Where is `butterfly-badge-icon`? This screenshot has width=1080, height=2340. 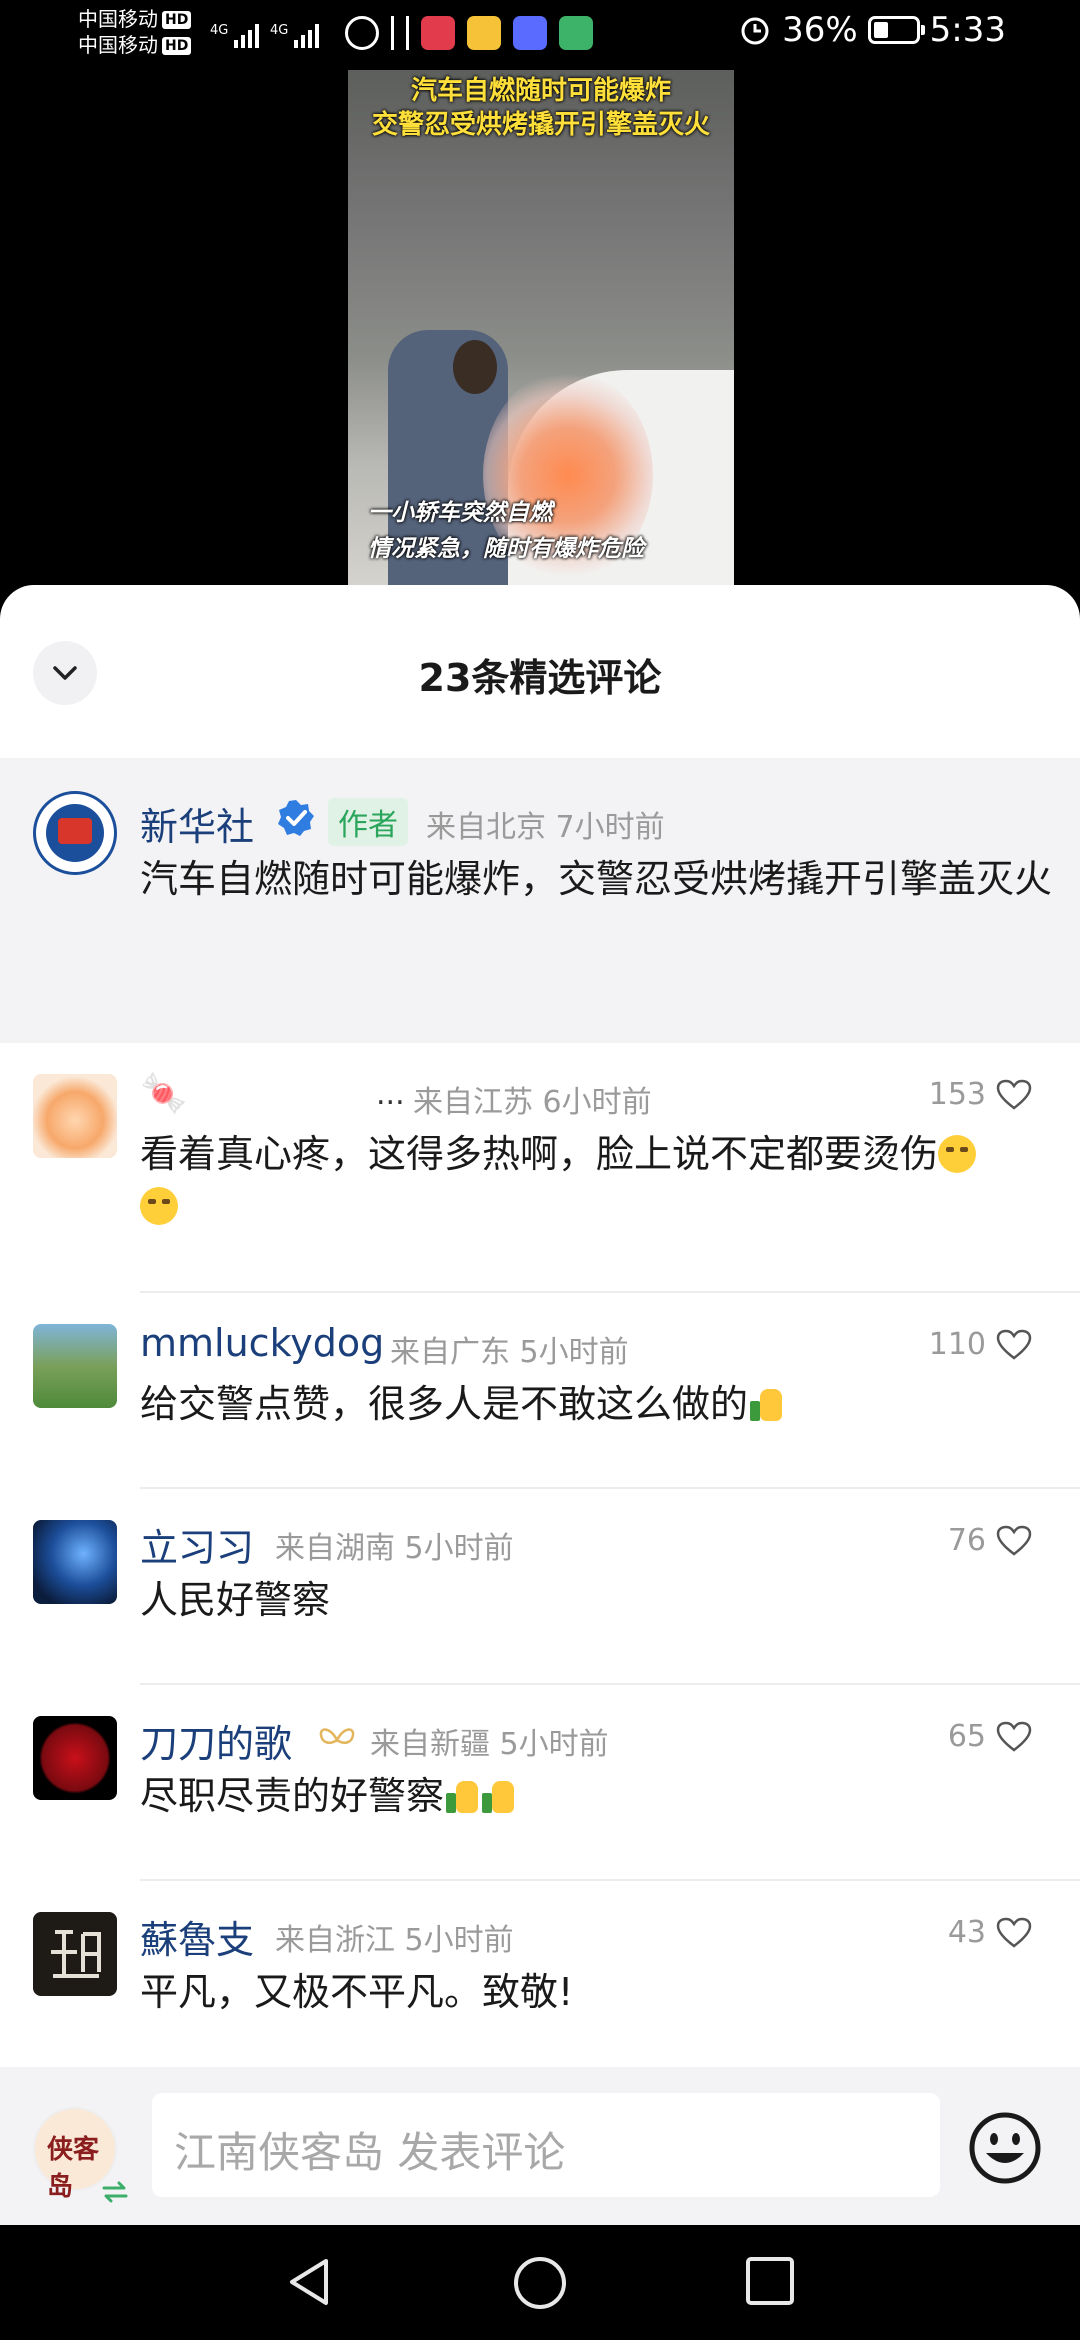
butterfly-badge-icon is located at coordinates (337, 1736).